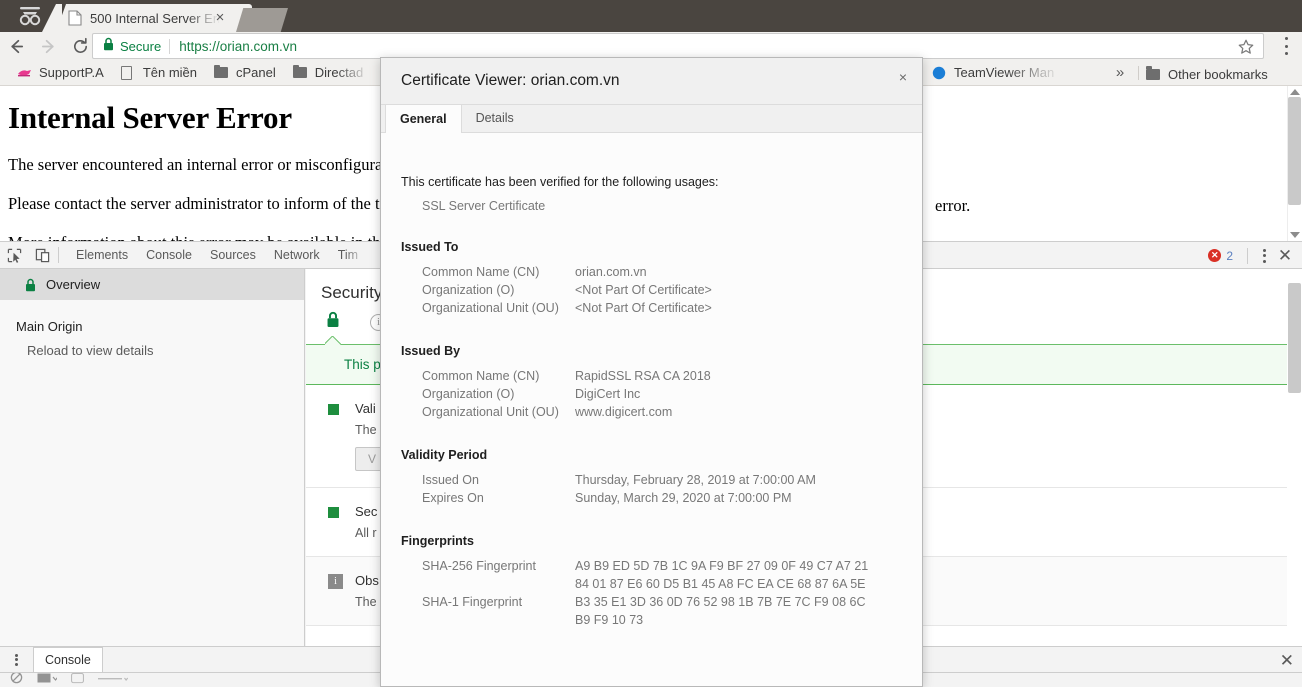 This screenshot has height=687, width=1302. I want to click on clear-console-icon, so click(16, 680).